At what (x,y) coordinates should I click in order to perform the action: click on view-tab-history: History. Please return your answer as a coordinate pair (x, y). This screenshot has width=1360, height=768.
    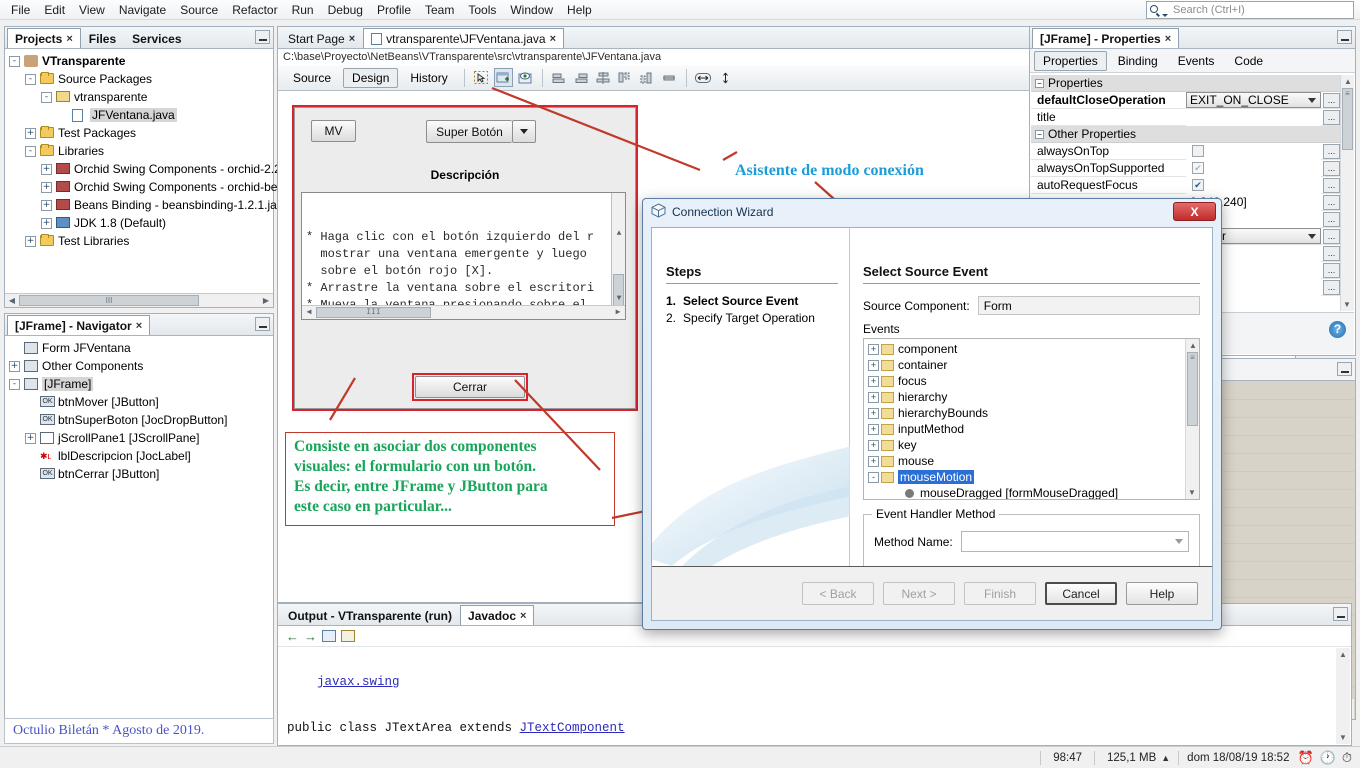
    Looking at the image, I should click on (428, 78).